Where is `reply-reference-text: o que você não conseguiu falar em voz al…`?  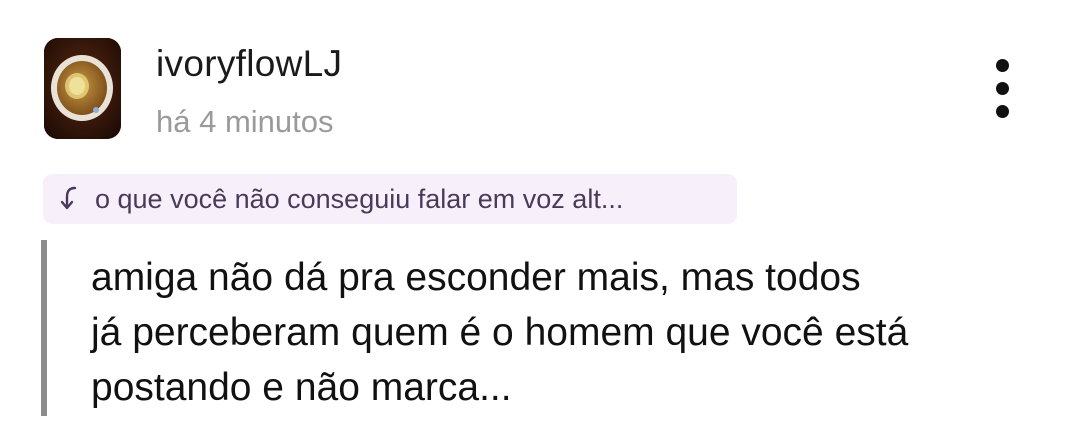
reply-reference-text: o que você não conseguiu falar em voz al… is located at coordinates (359, 199).